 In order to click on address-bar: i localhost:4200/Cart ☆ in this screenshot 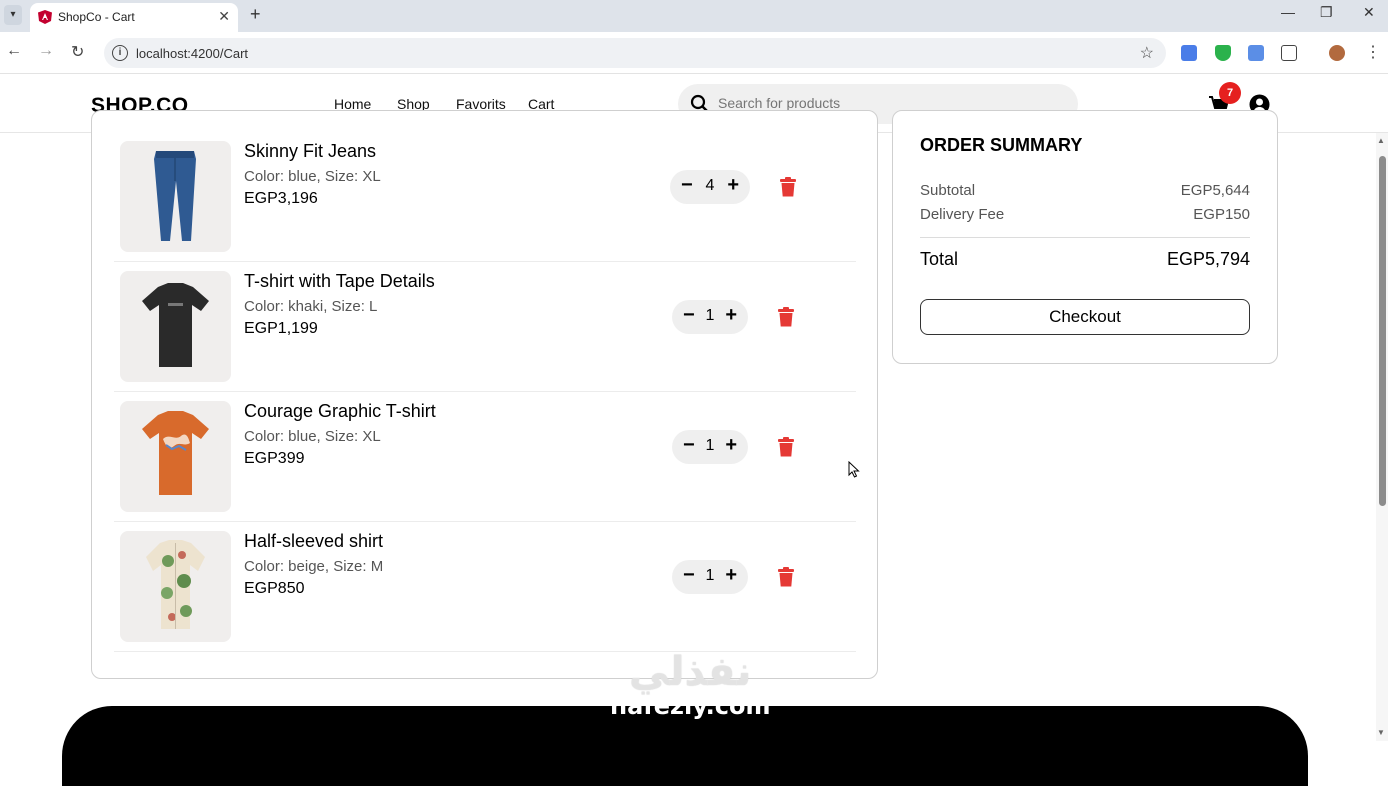, I will do `click(635, 53)`.